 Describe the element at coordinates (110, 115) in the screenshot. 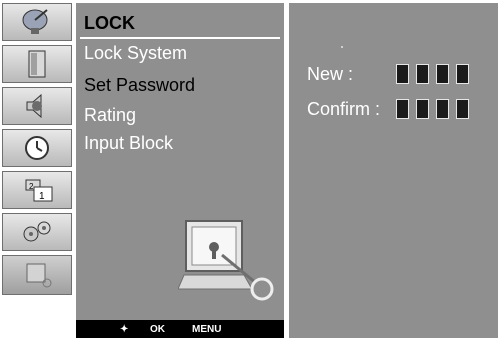

I see `menu-item-rating: Rating` at that location.